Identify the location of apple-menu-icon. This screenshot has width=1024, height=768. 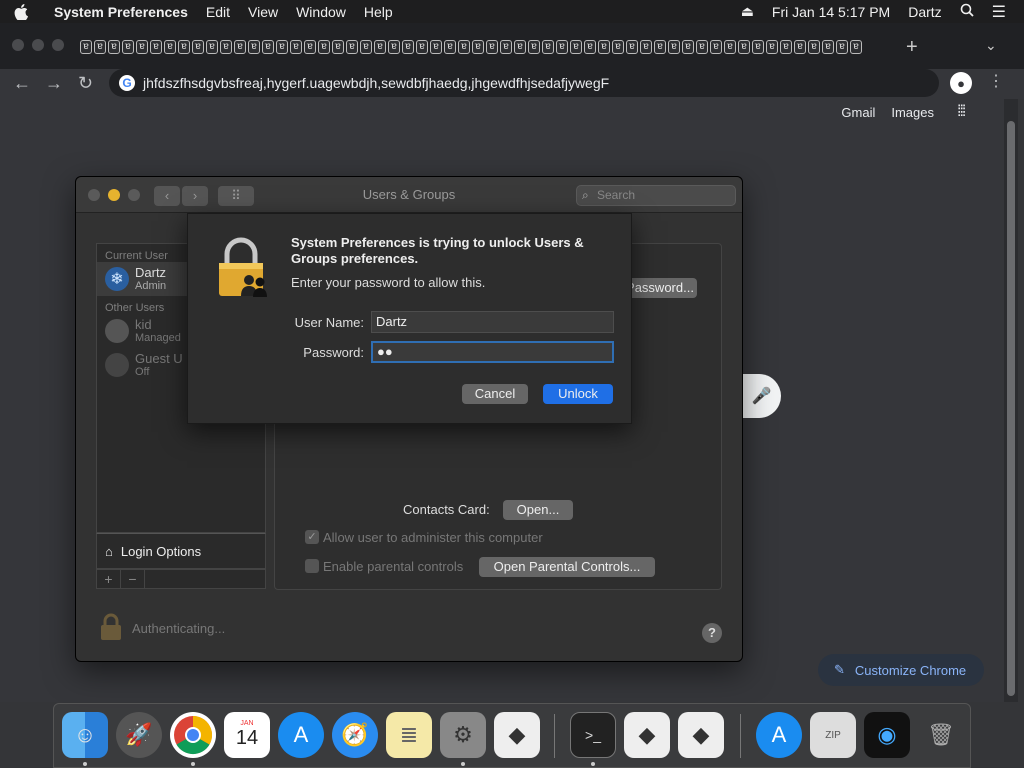
(28, 11).